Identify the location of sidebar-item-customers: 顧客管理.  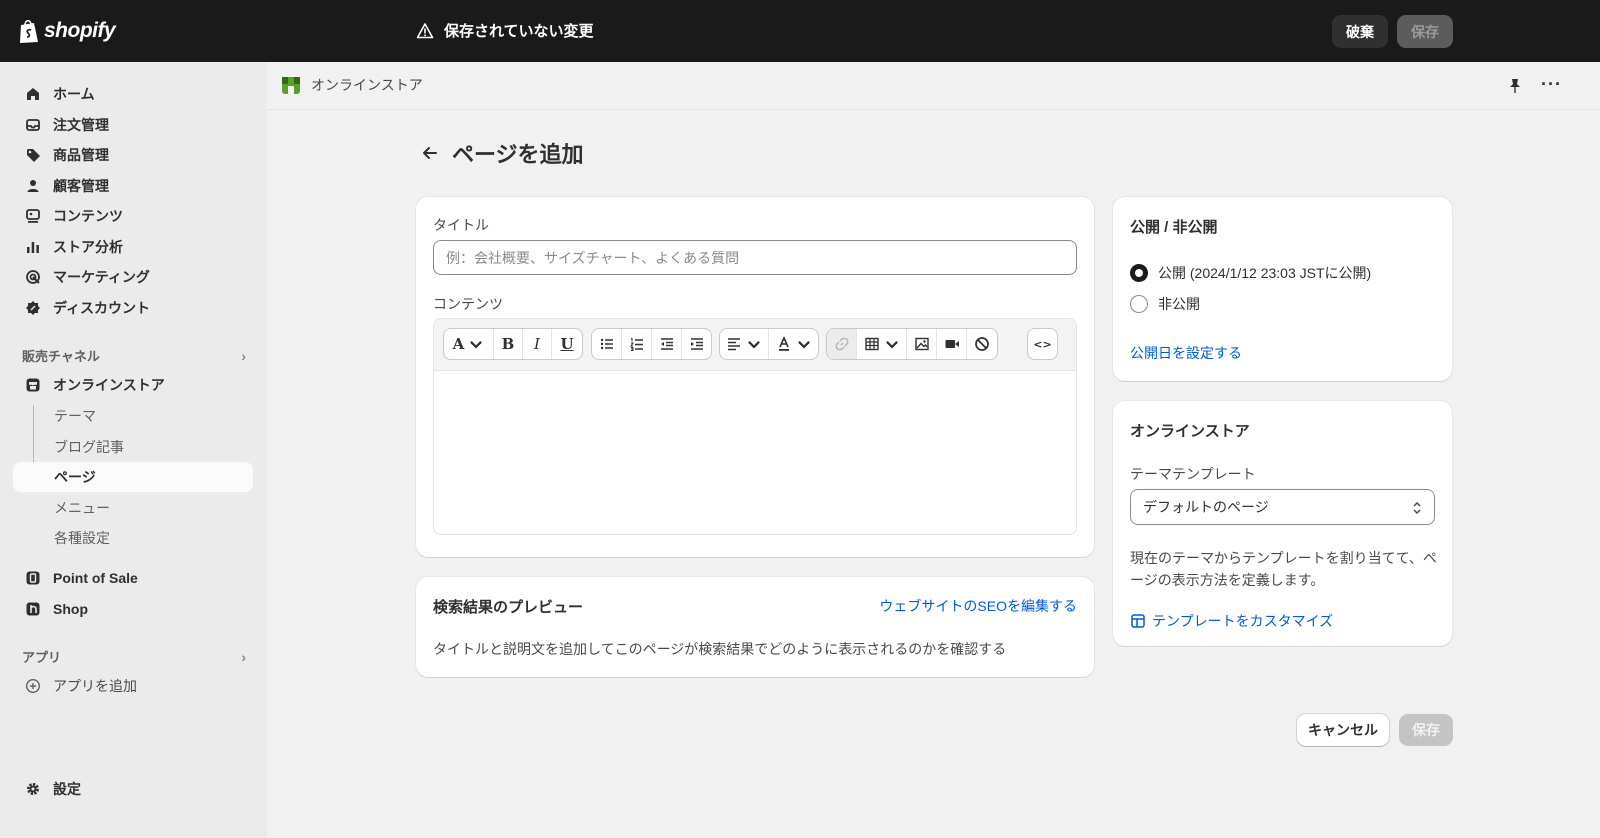
(133, 186).